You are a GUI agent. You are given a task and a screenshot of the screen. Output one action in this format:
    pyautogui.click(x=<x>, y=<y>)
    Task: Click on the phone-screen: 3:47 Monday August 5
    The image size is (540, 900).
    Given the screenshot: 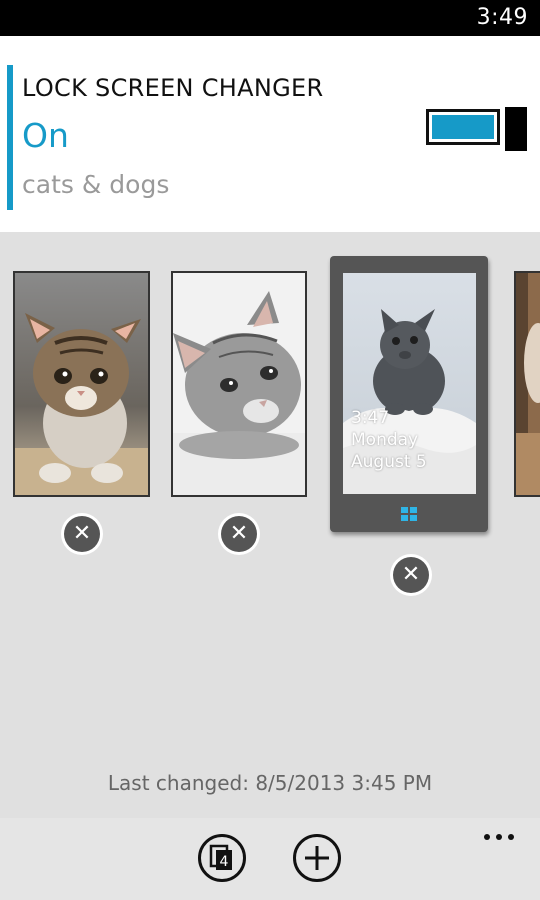 What is the action you would take?
    pyautogui.click(x=409, y=383)
    